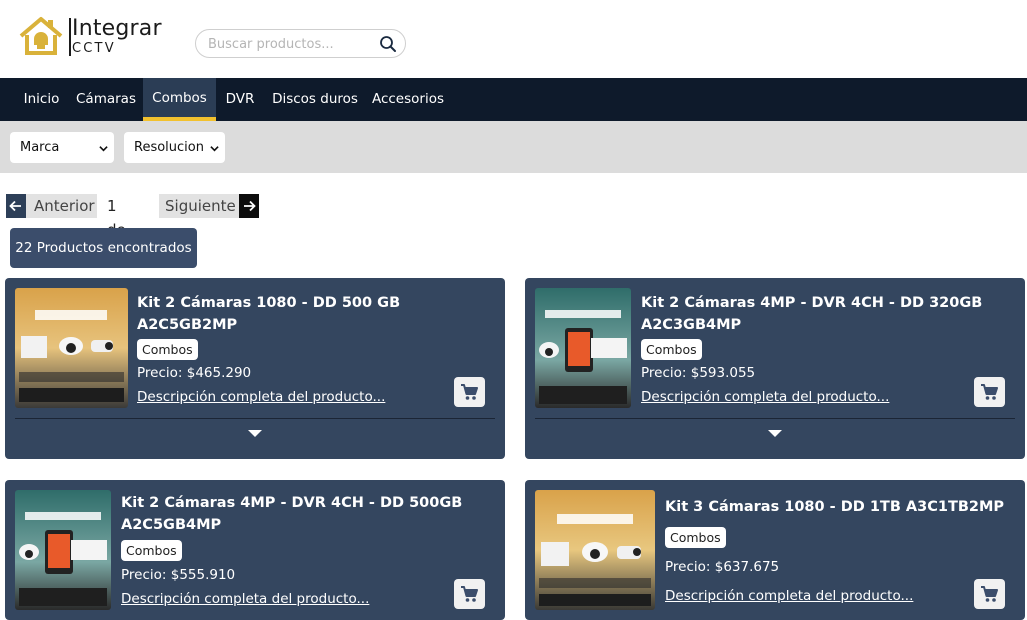  What do you see at coordinates (62, 147) in the screenshot?
I see `brand-select: Marca` at bounding box center [62, 147].